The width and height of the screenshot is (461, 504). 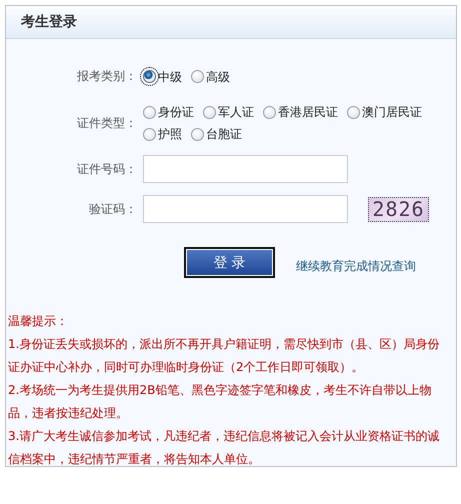 What do you see at coordinates (38, 321) in the screenshot?
I see `notes-title: 温馨提示：` at bounding box center [38, 321].